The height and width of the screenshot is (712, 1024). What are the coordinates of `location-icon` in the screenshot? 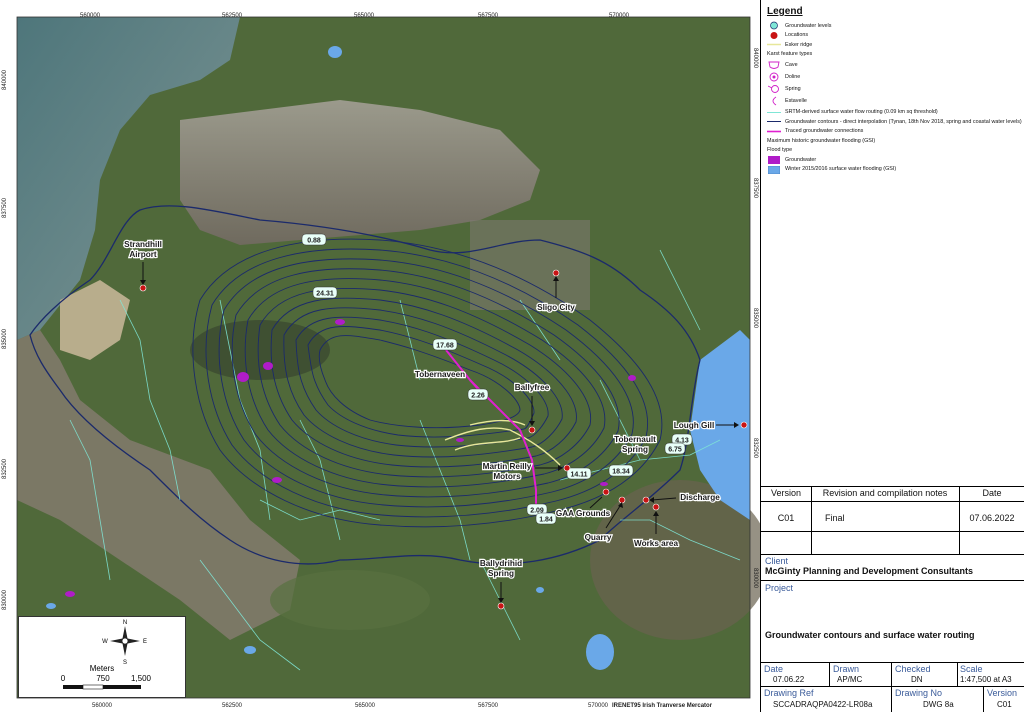 It's located at (774, 35).